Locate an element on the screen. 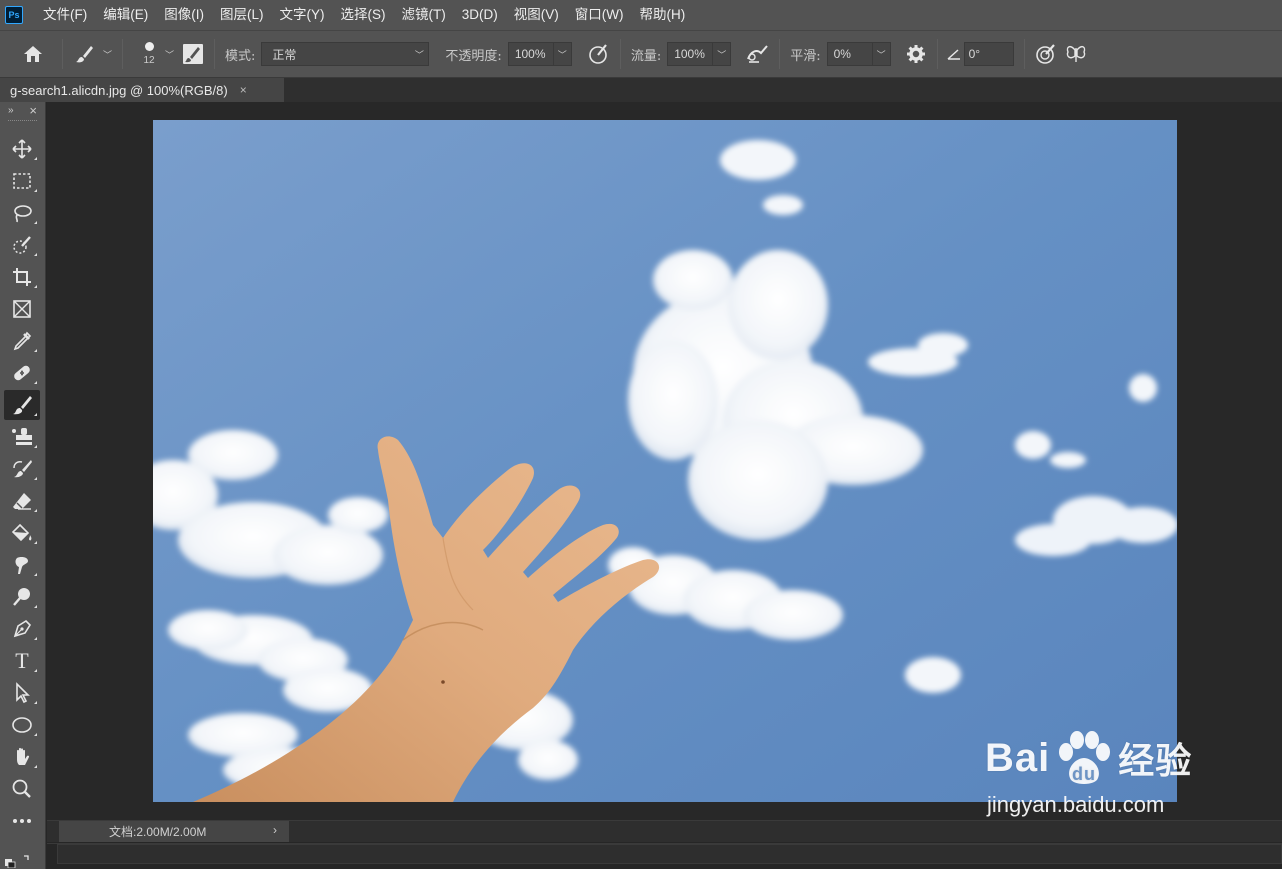  stamp-icon is located at coordinates (22, 436).